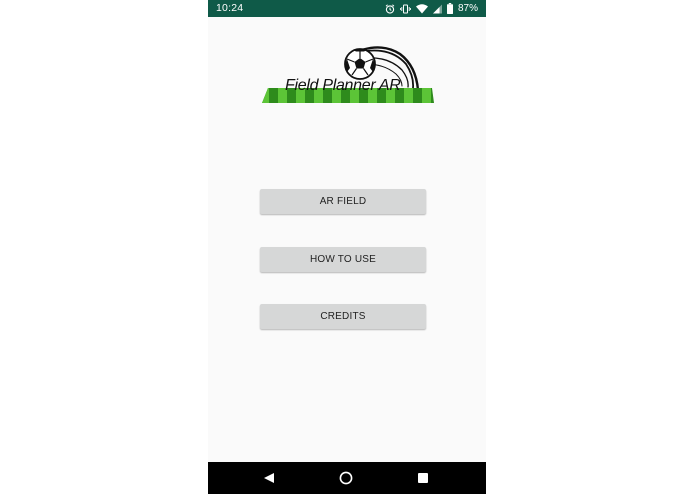 The height and width of the screenshot is (494, 695). I want to click on status-icons: 87%, so click(431, 8).